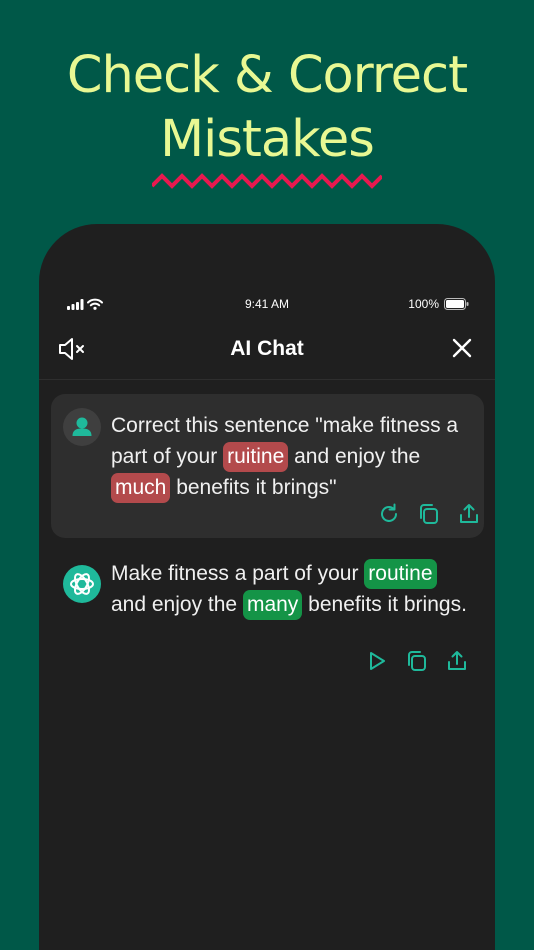 The height and width of the screenshot is (950, 534). Describe the element at coordinates (272, 605) in the screenshot. I see `correction-highlight: many` at that location.